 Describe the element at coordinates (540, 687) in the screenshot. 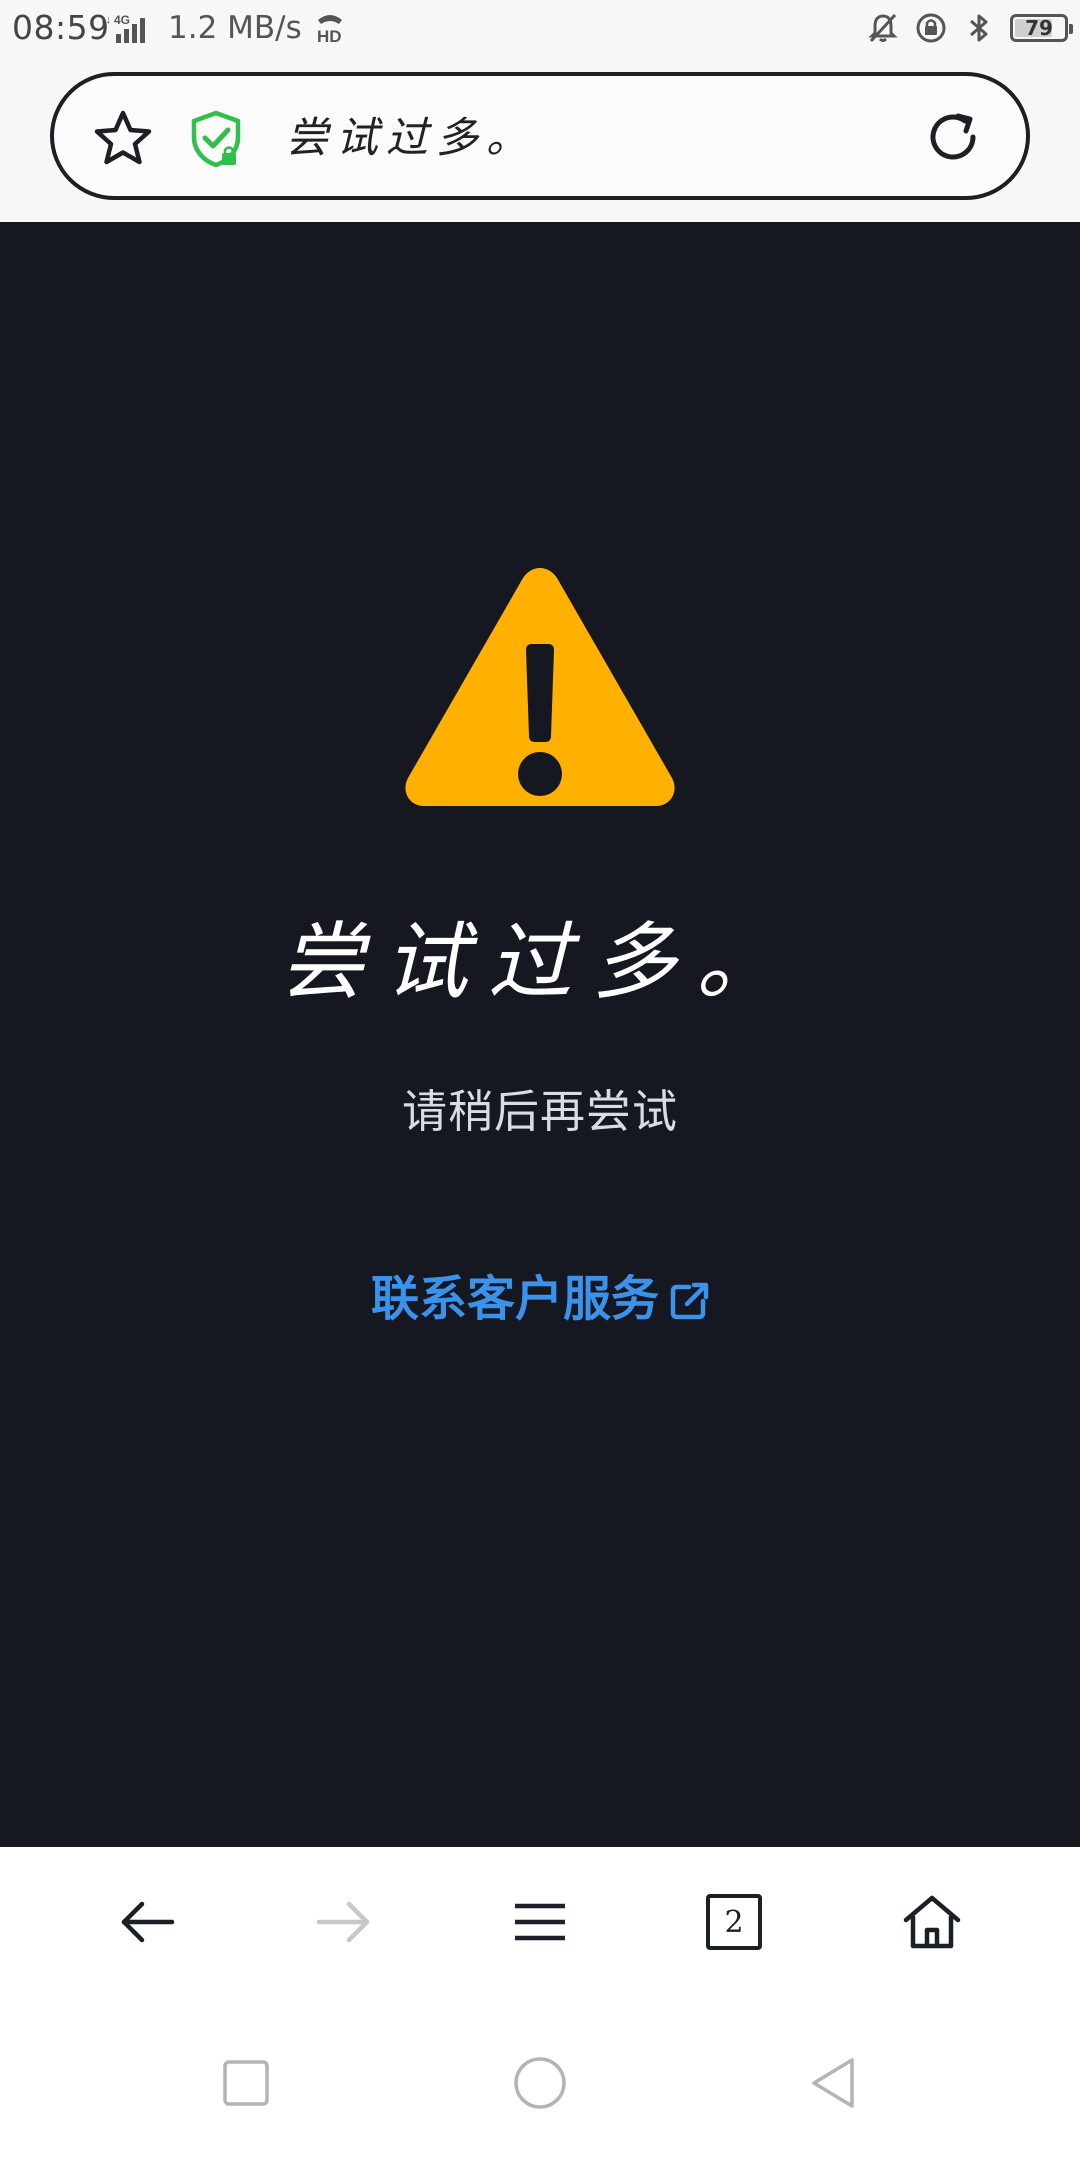

I see `warning-triangle-icon` at that location.